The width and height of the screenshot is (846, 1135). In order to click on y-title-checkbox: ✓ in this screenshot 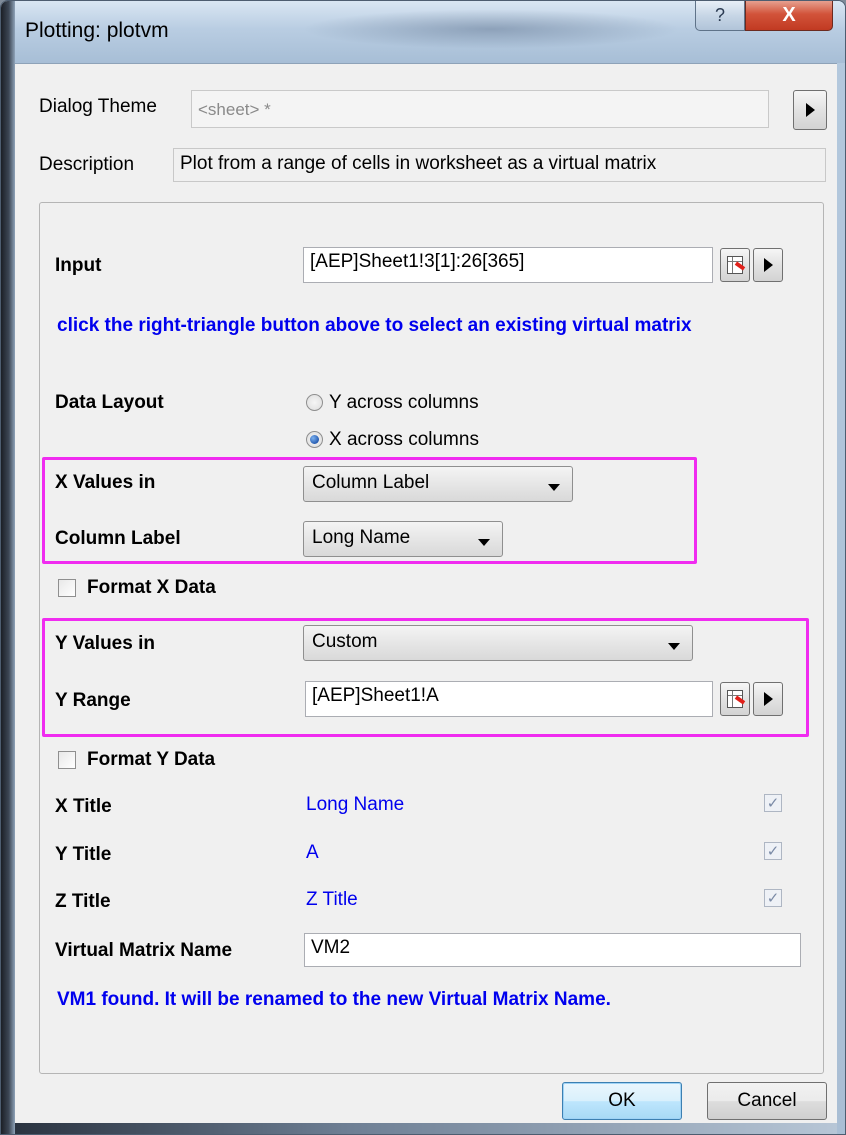, I will do `click(773, 851)`.